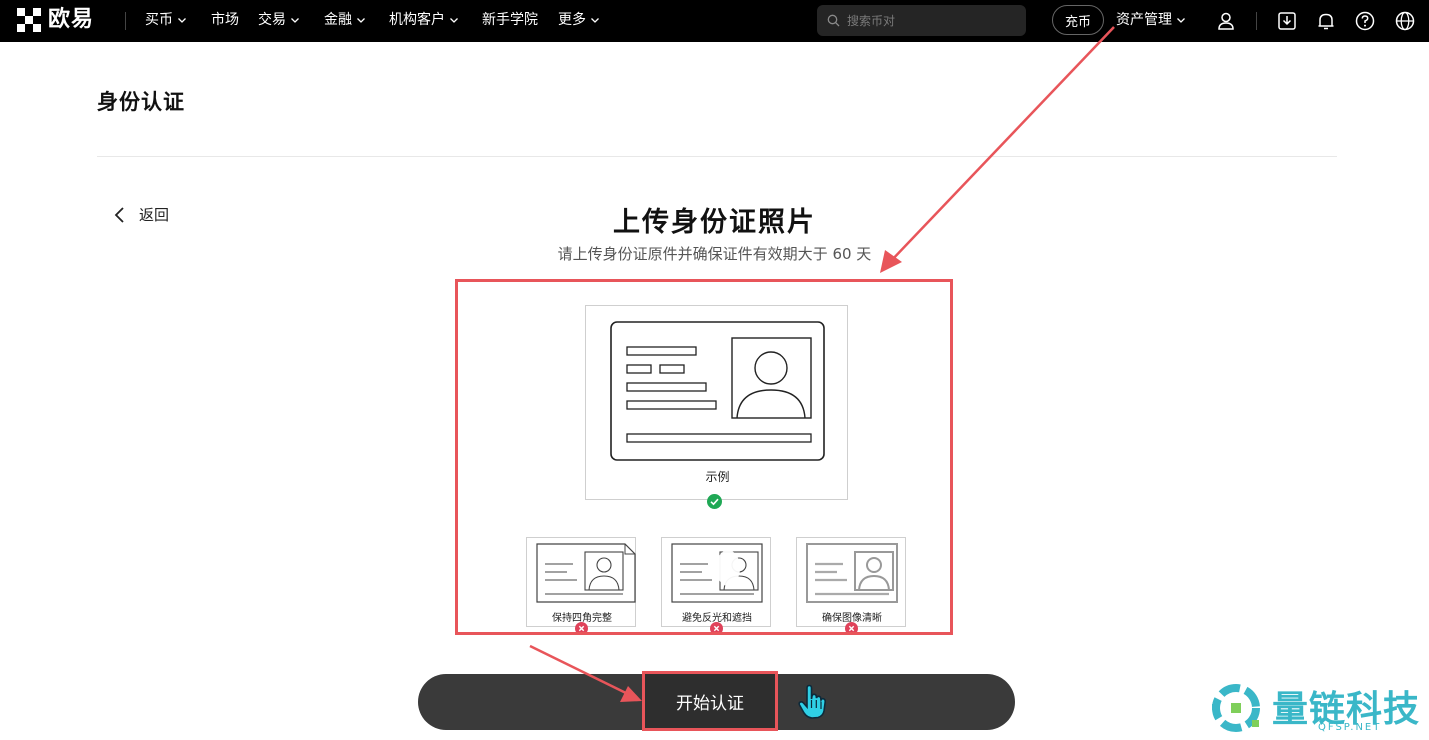 The image size is (1429, 740). I want to click on watermark: 量链科技 QFSP.NET, so click(1318, 708).